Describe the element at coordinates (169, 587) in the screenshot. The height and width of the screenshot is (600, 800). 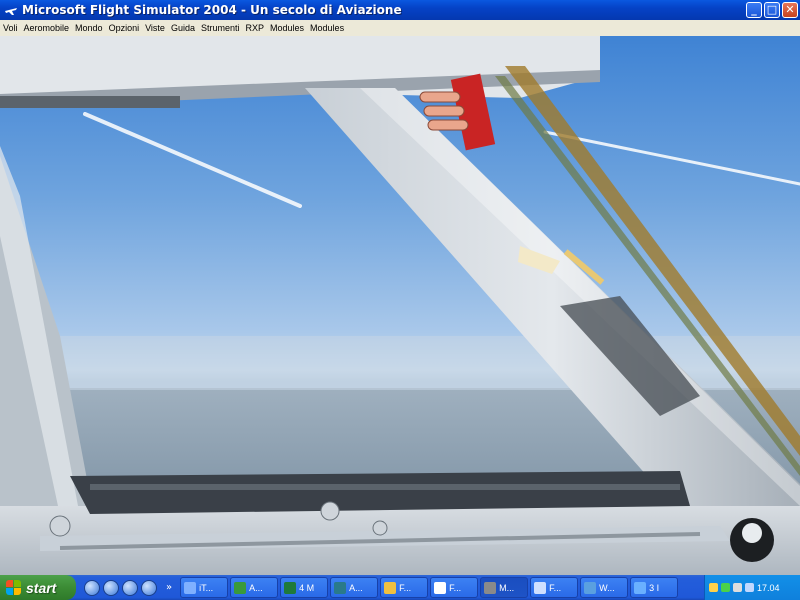
I see `quick-launch-chevron: »` at that location.